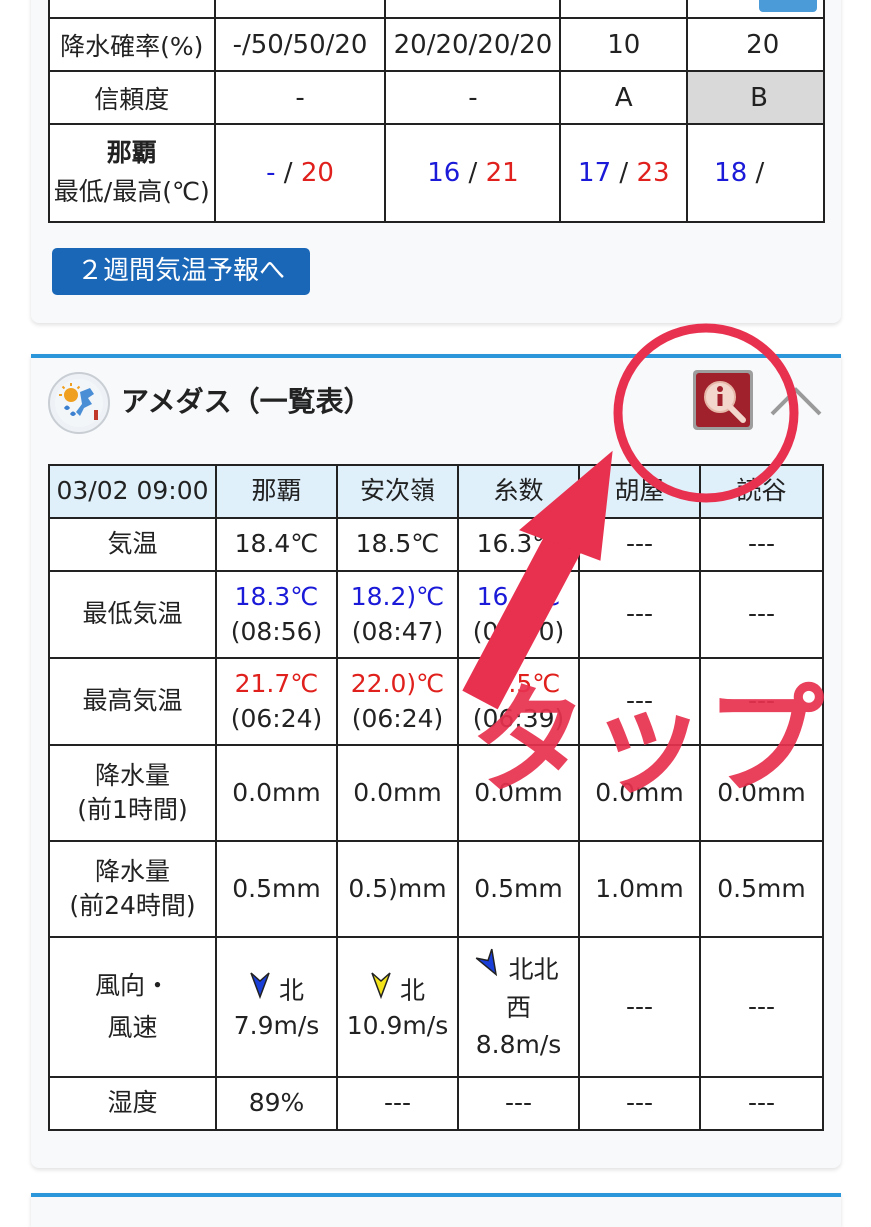 Image resolution: width=871 pixels, height=1227 pixels. I want to click on row-label: 最高気温, so click(132, 701).